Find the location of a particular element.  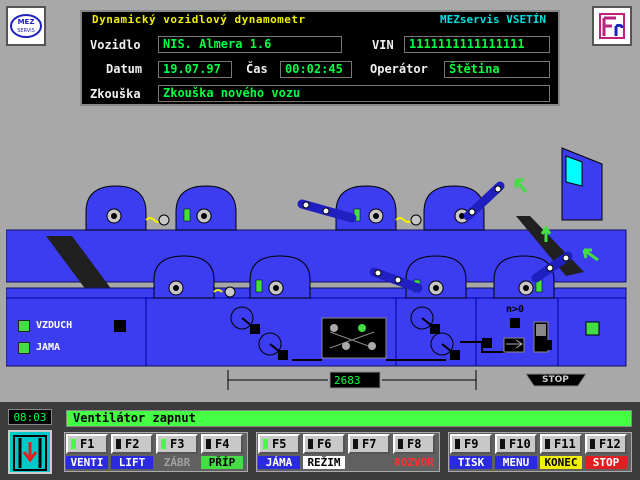

fkey-label: F9 is located at coordinates (471, 444).